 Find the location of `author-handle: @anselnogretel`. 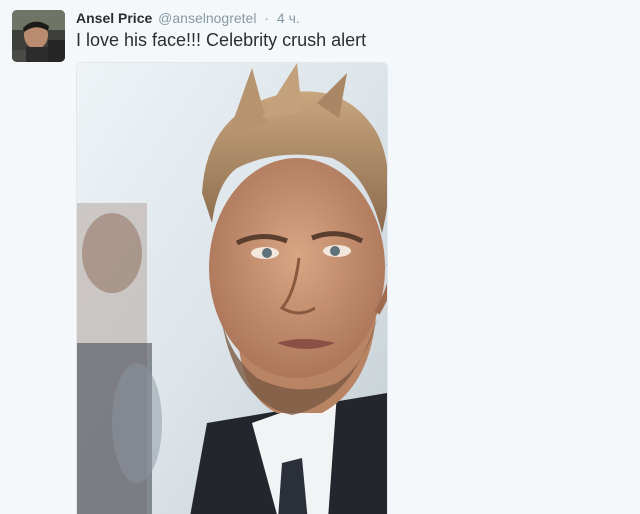

author-handle: @anselnogretel is located at coordinates (207, 18).